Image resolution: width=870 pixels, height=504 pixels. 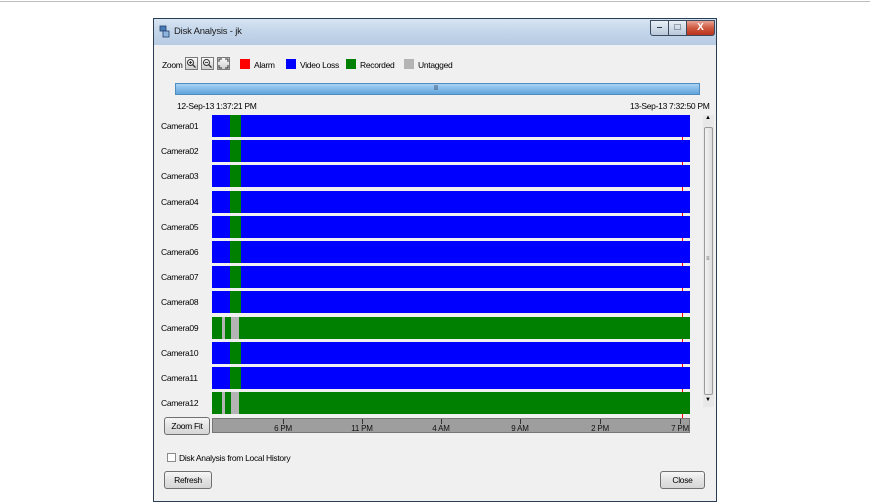 I want to click on thumb-grip-icon: ≡, so click(x=708, y=259).